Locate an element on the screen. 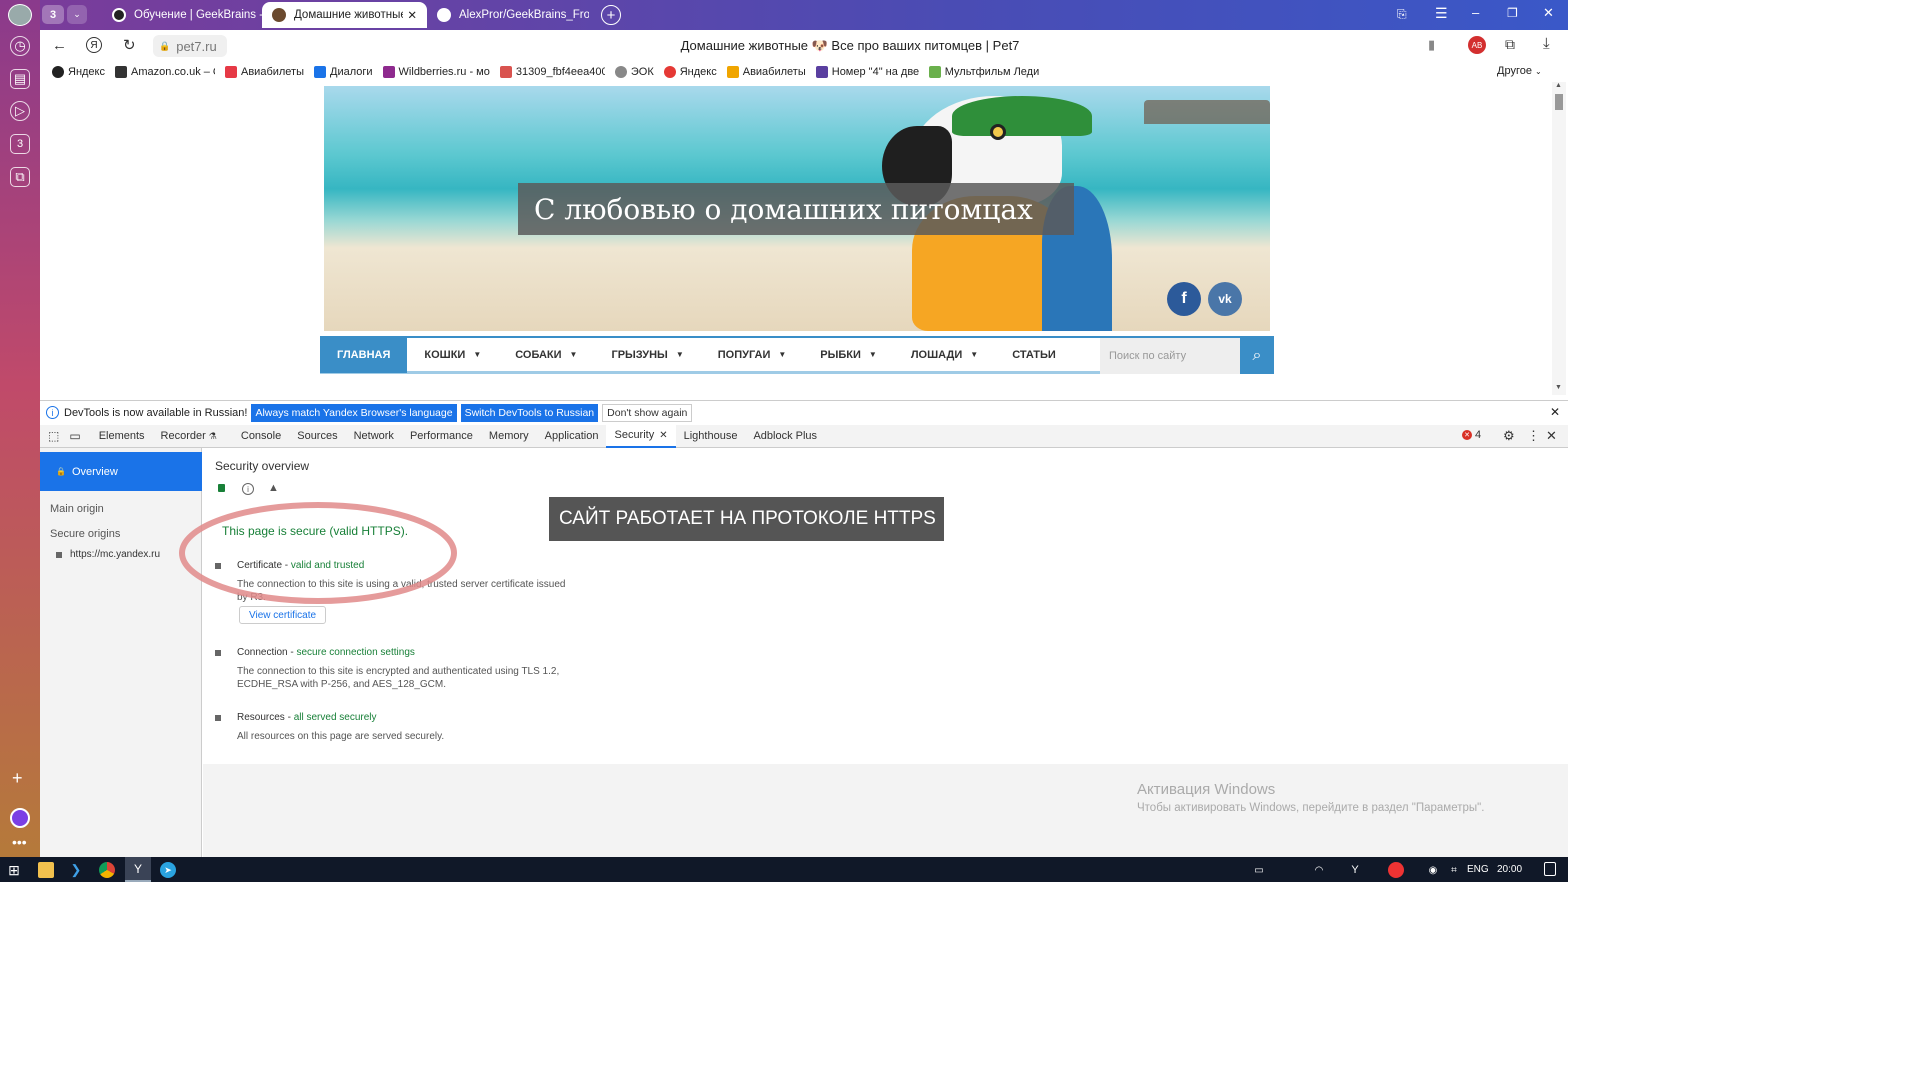 The image size is (1920, 1080). tab-geekbrains: Обучение | GeekBrains - о is located at coordinates (182, 15).